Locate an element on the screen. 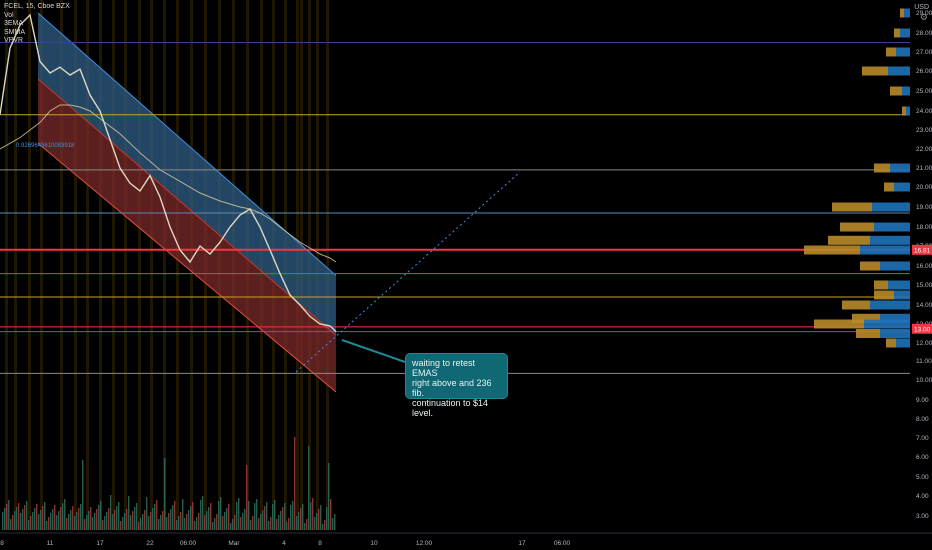 Image resolution: width=932 pixels, height=550 pixels. indicator-vol: Vol is located at coordinates (37, 16).